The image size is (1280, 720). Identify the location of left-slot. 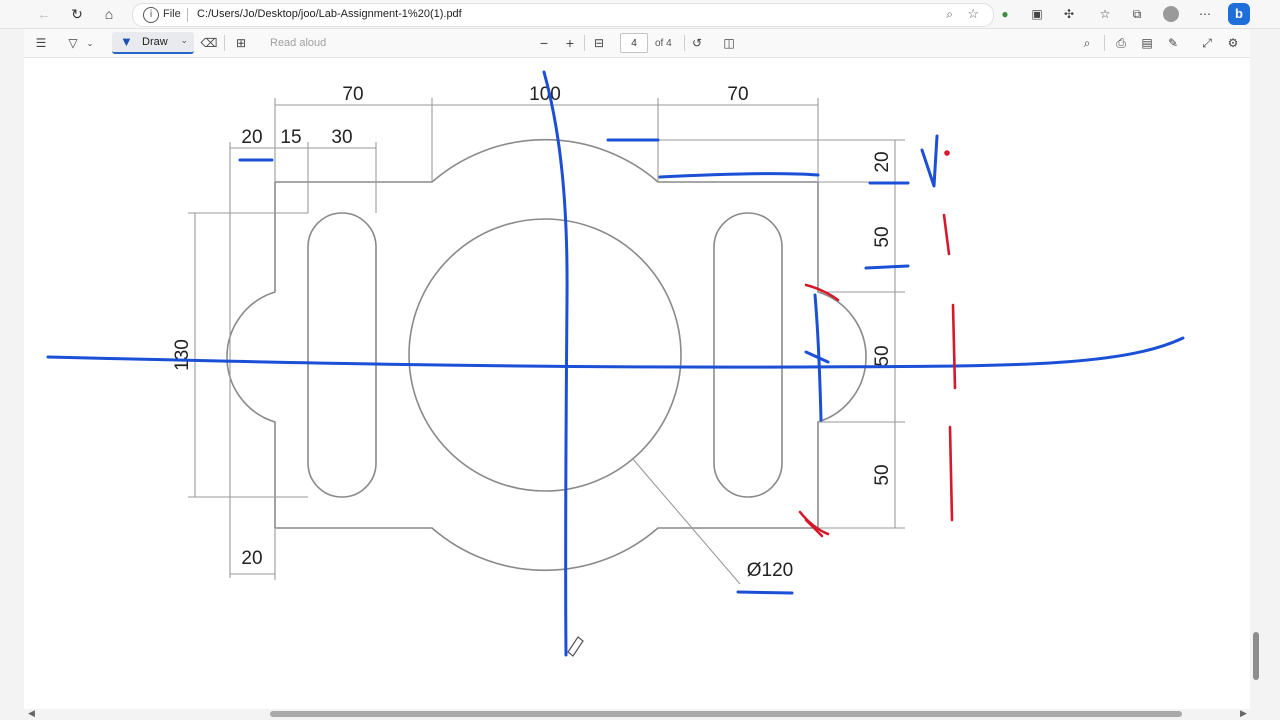
(342, 355).